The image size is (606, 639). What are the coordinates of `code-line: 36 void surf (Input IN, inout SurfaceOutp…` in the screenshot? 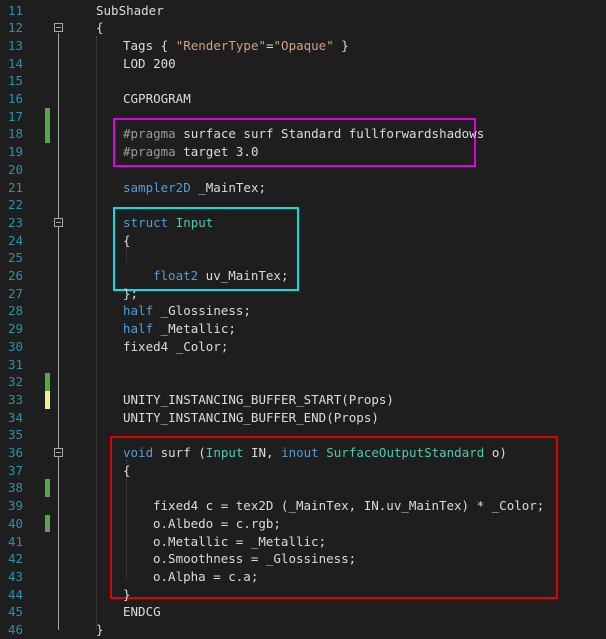 It's located at (303, 453).